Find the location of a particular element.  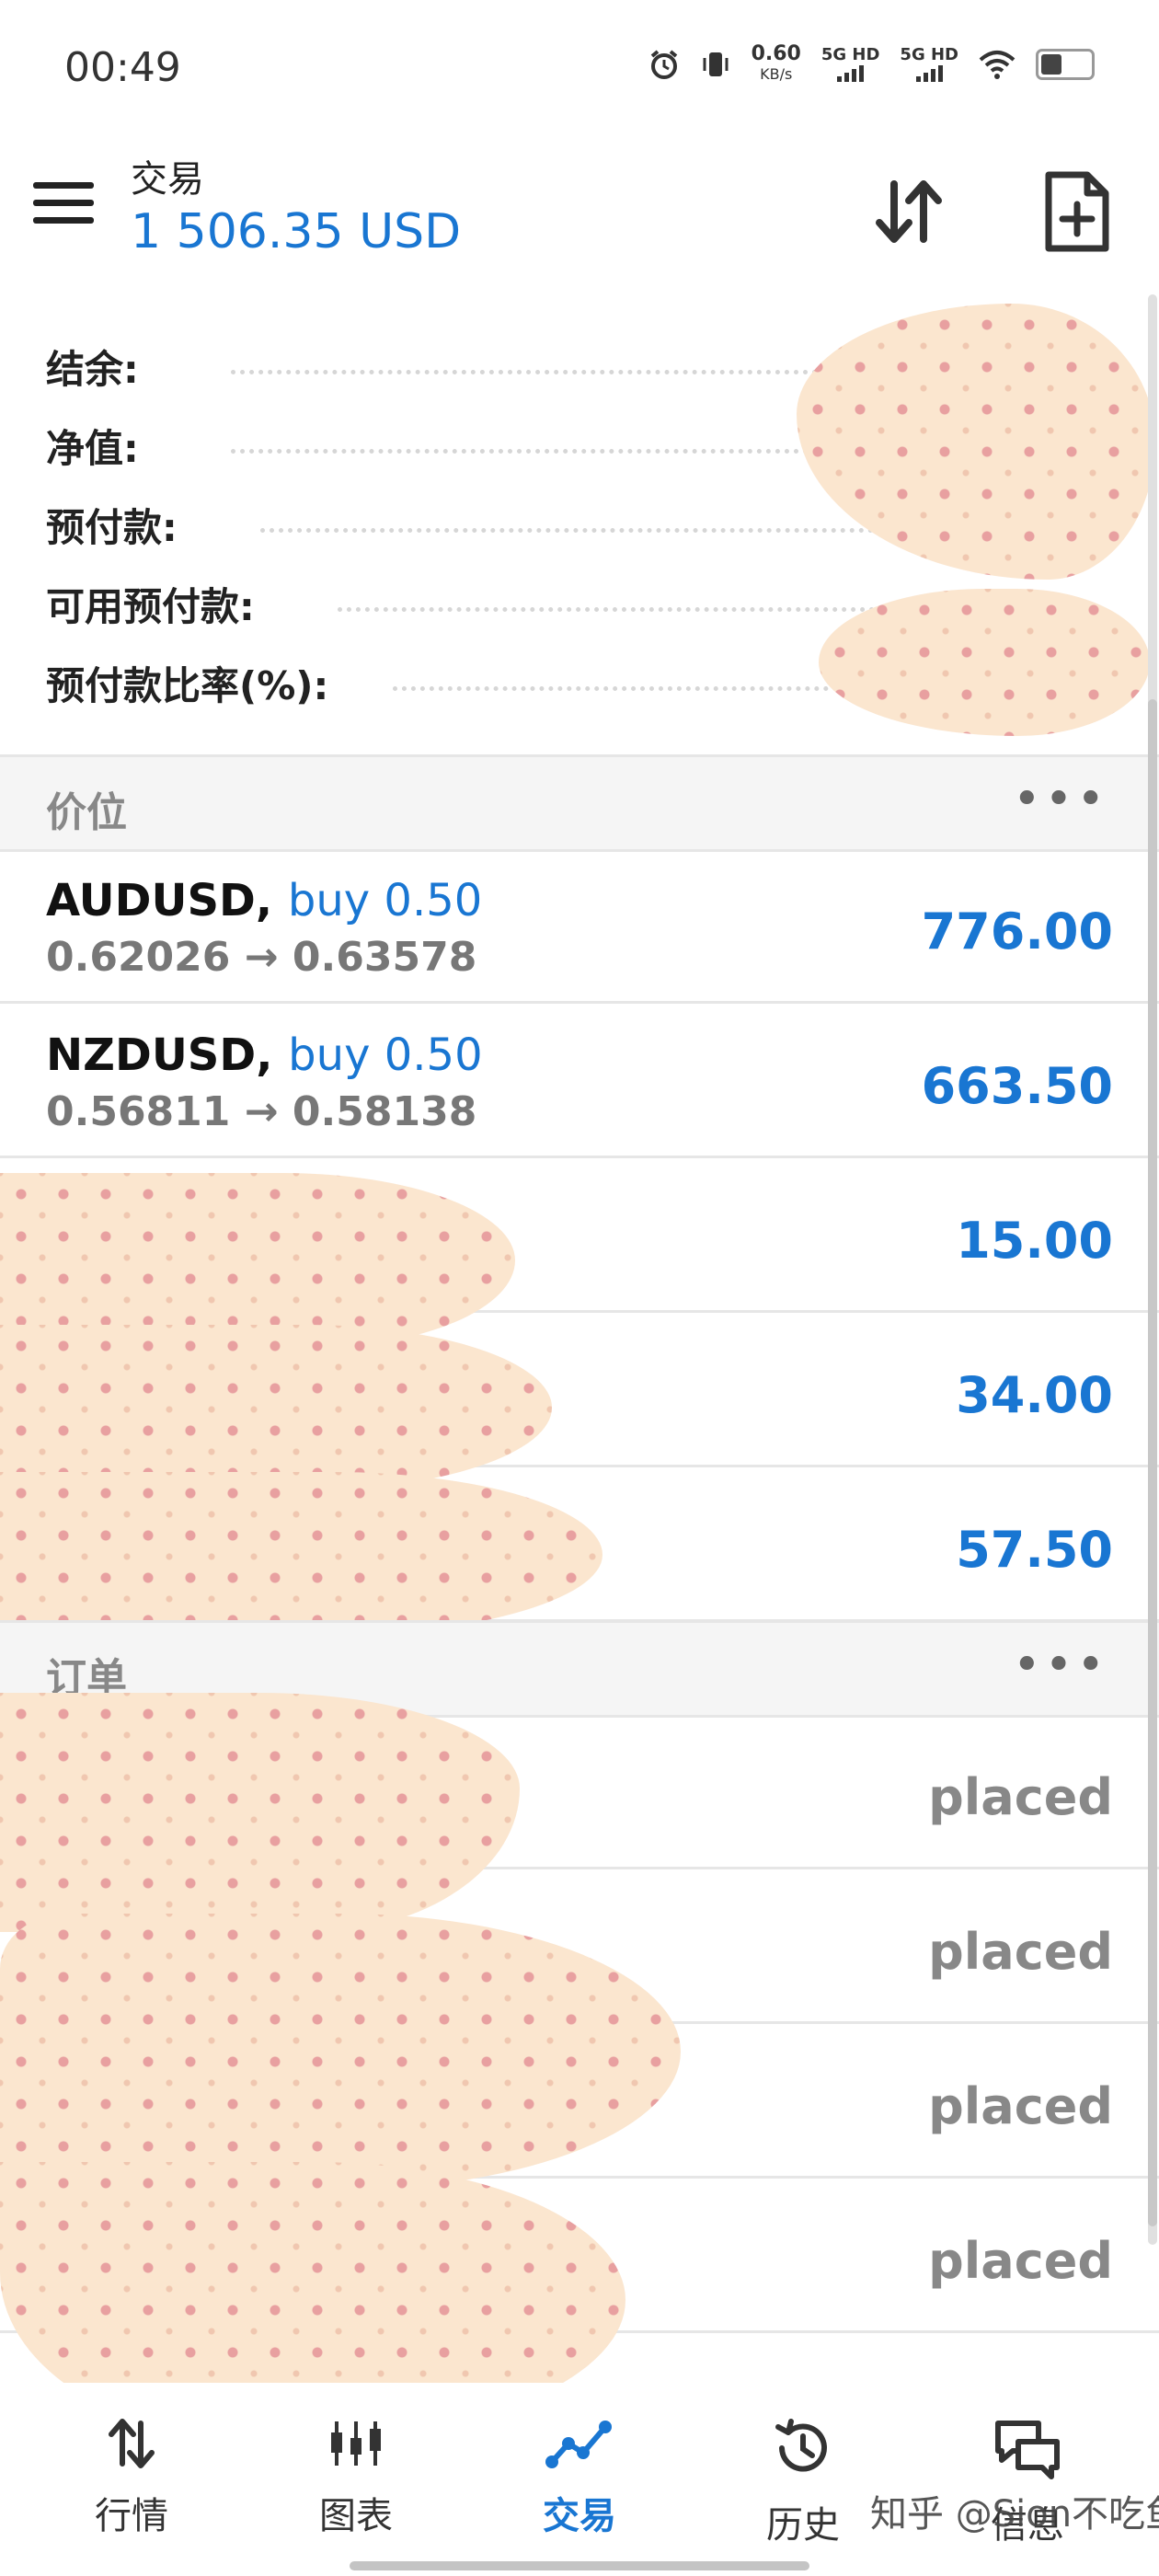

position-profit: 57.50 is located at coordinates (1034, 1550).